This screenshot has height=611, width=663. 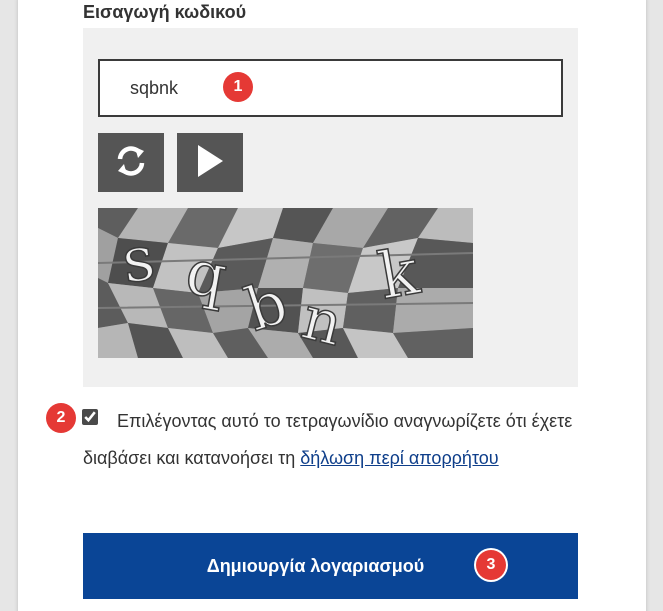 I want to click on step-badge-1: 1, so click(x=238, y=87).